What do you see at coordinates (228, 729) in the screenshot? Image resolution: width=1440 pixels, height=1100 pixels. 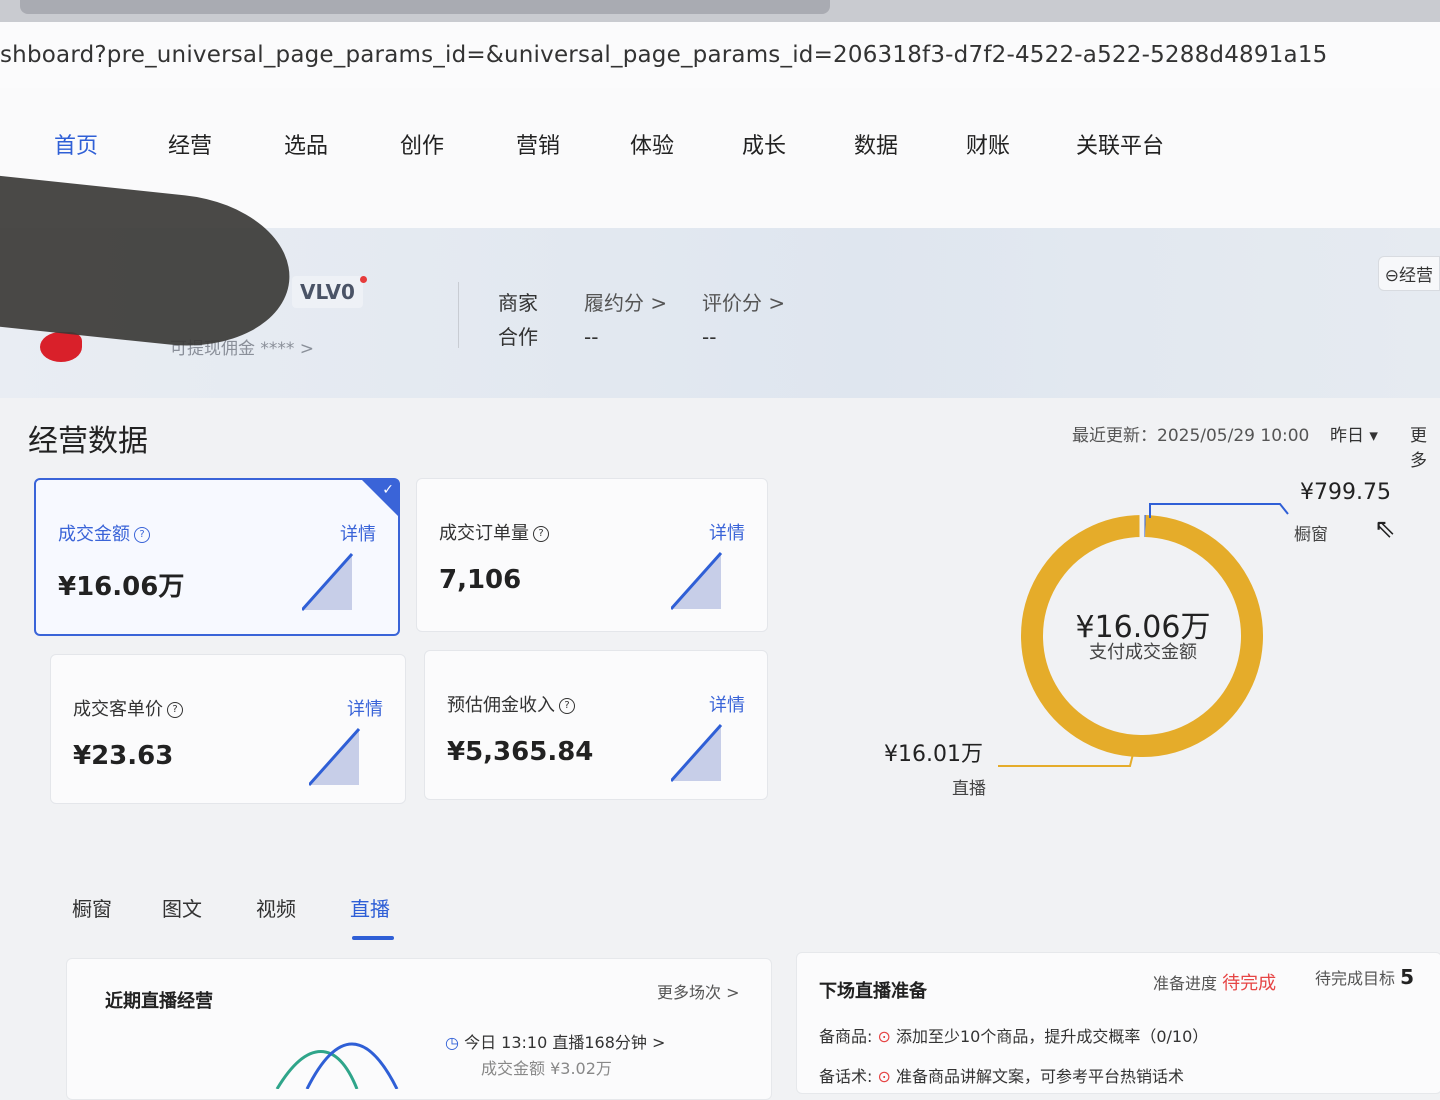 I see `metric-card-unit-price: 成交客单价? 详情 ¥23.63` at bounding box center [228, 729].